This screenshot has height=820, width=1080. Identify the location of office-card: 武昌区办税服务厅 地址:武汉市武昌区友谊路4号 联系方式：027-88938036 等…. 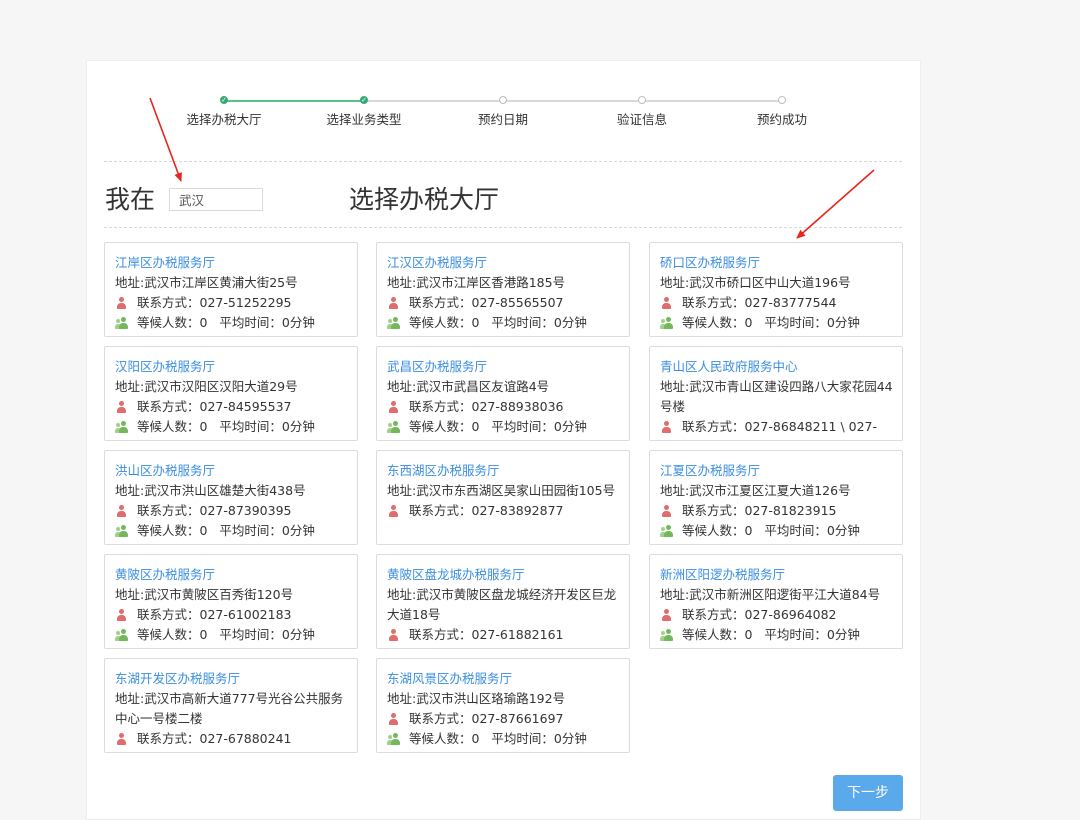
(503, 393).